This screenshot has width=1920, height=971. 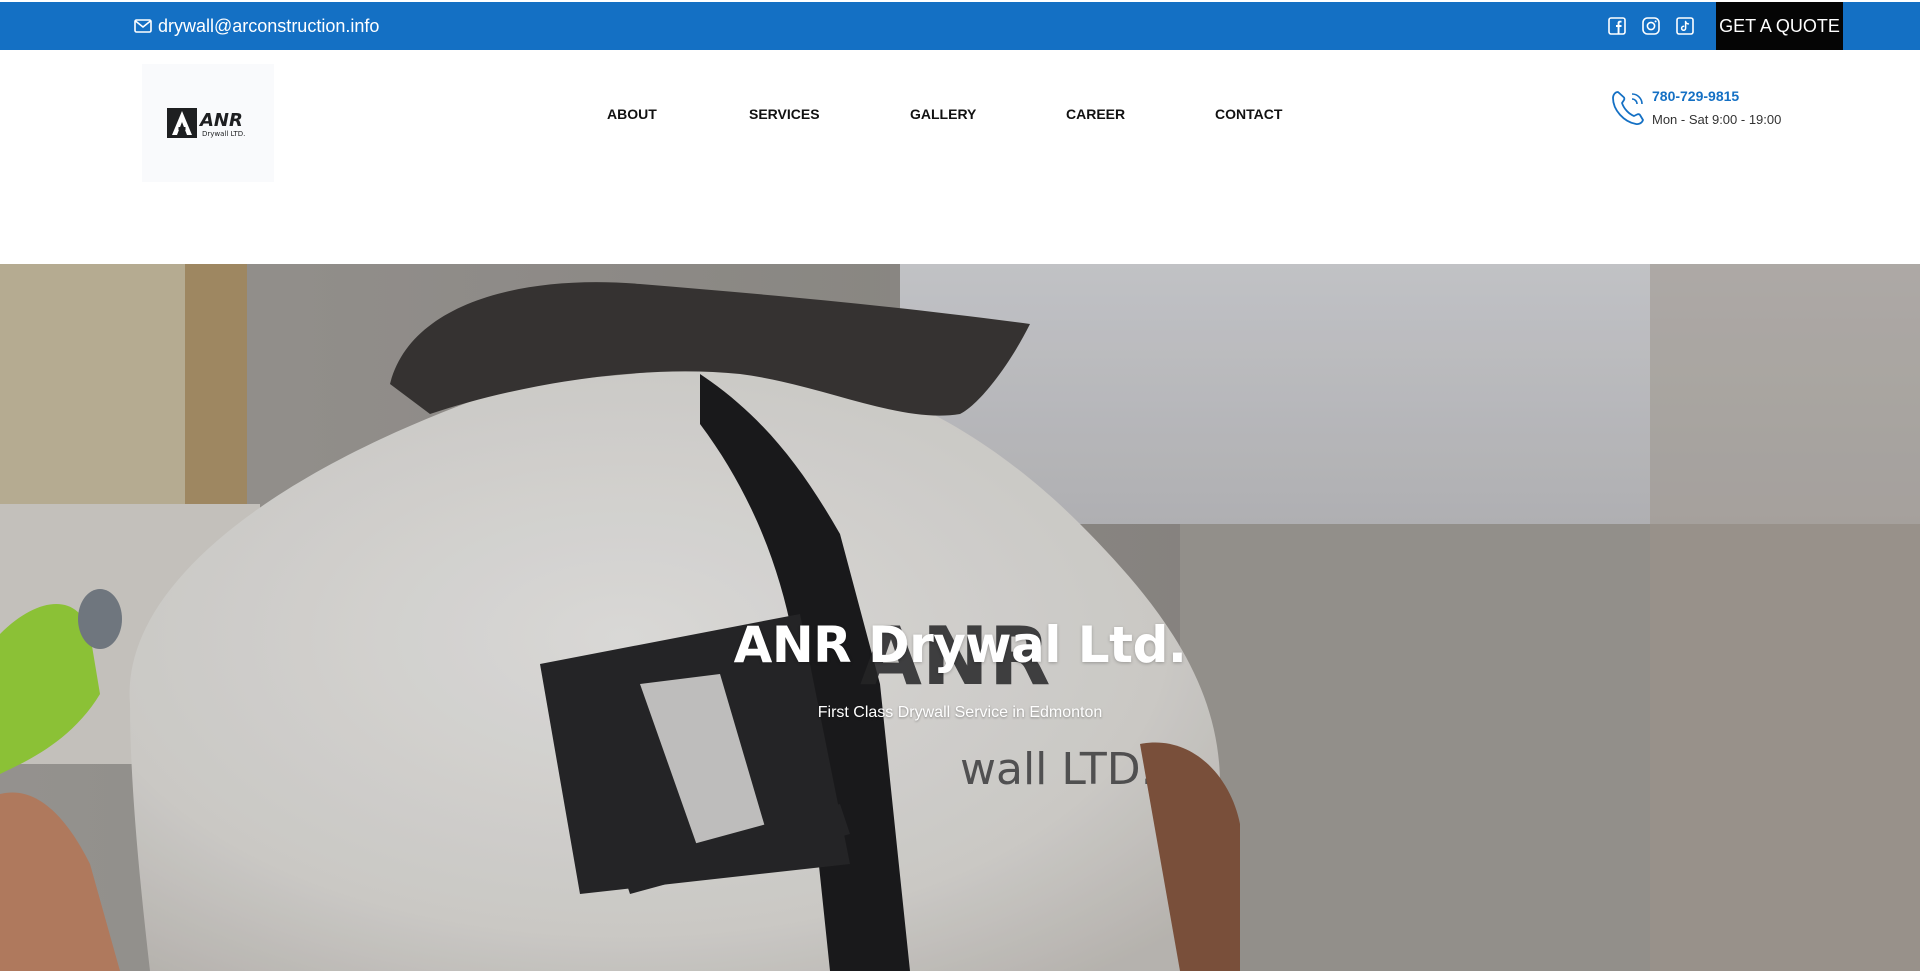 I want to click on top-bar: drywall@arconstruction.info GET A QUOTE, so click(x=960, y=26).